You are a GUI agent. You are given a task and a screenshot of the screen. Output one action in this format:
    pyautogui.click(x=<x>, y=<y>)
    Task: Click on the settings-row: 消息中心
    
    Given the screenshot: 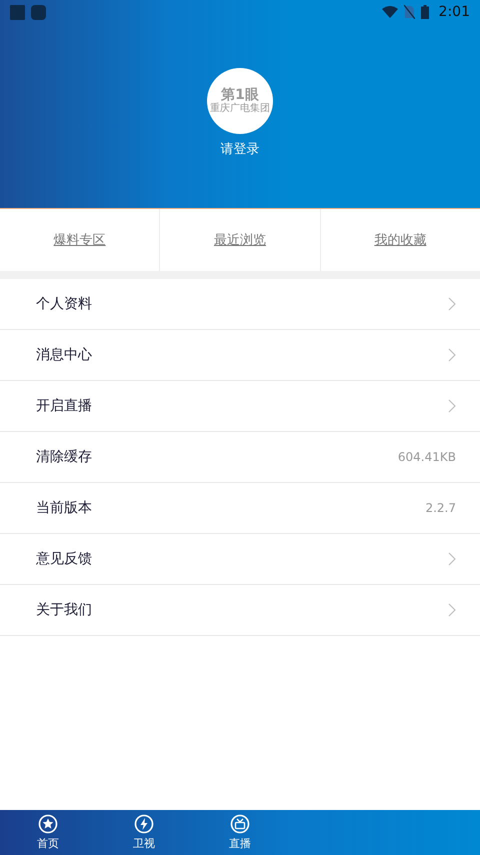 What is the action you would take?
    pyautogui.click(x=240, y=355)
    